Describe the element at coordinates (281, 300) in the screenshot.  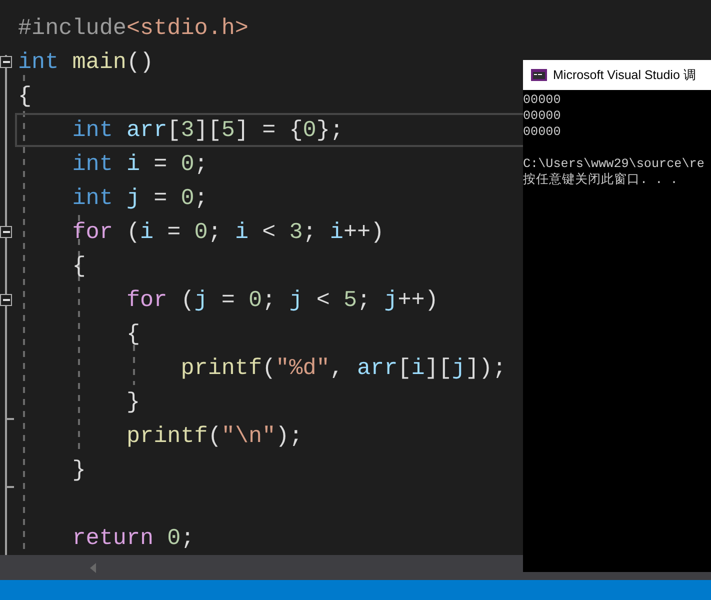
I see `code-line: for (j = 0; j < 5; j++)` at that location.